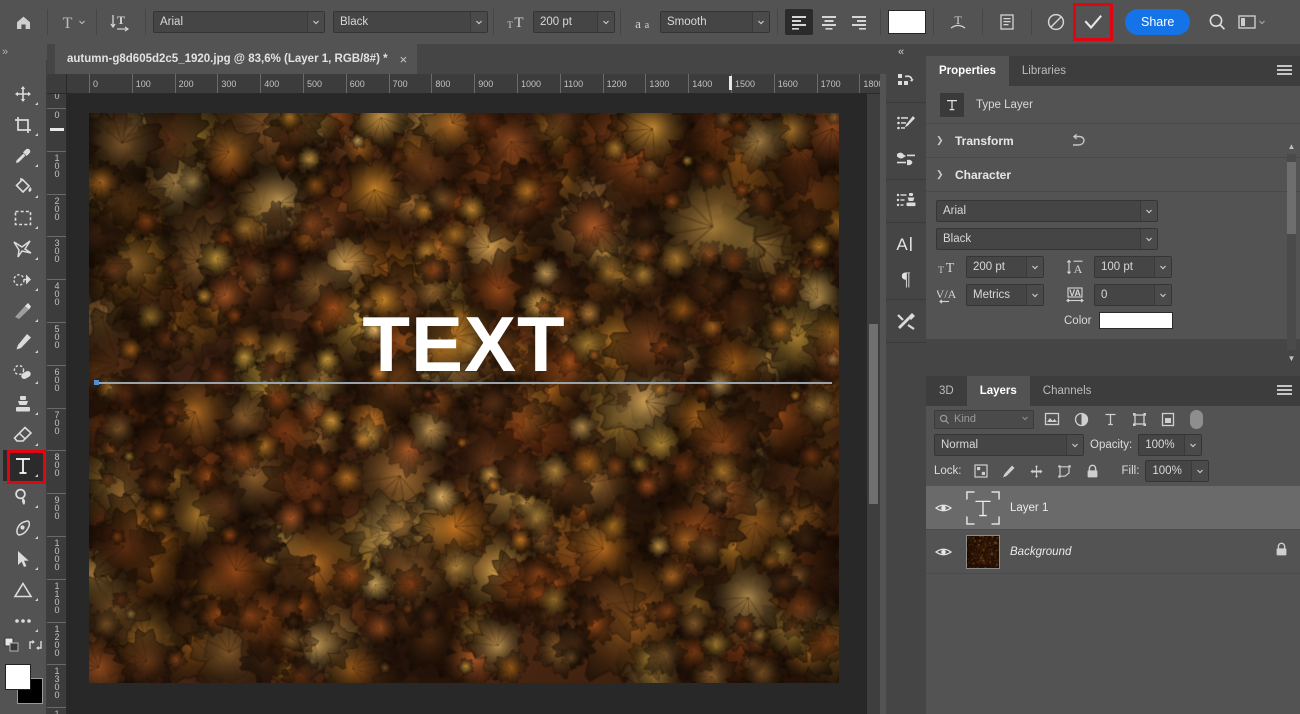  Describe the element at coordinates (23, 248) in the screenshot. I see `lasso-tool` at that location.